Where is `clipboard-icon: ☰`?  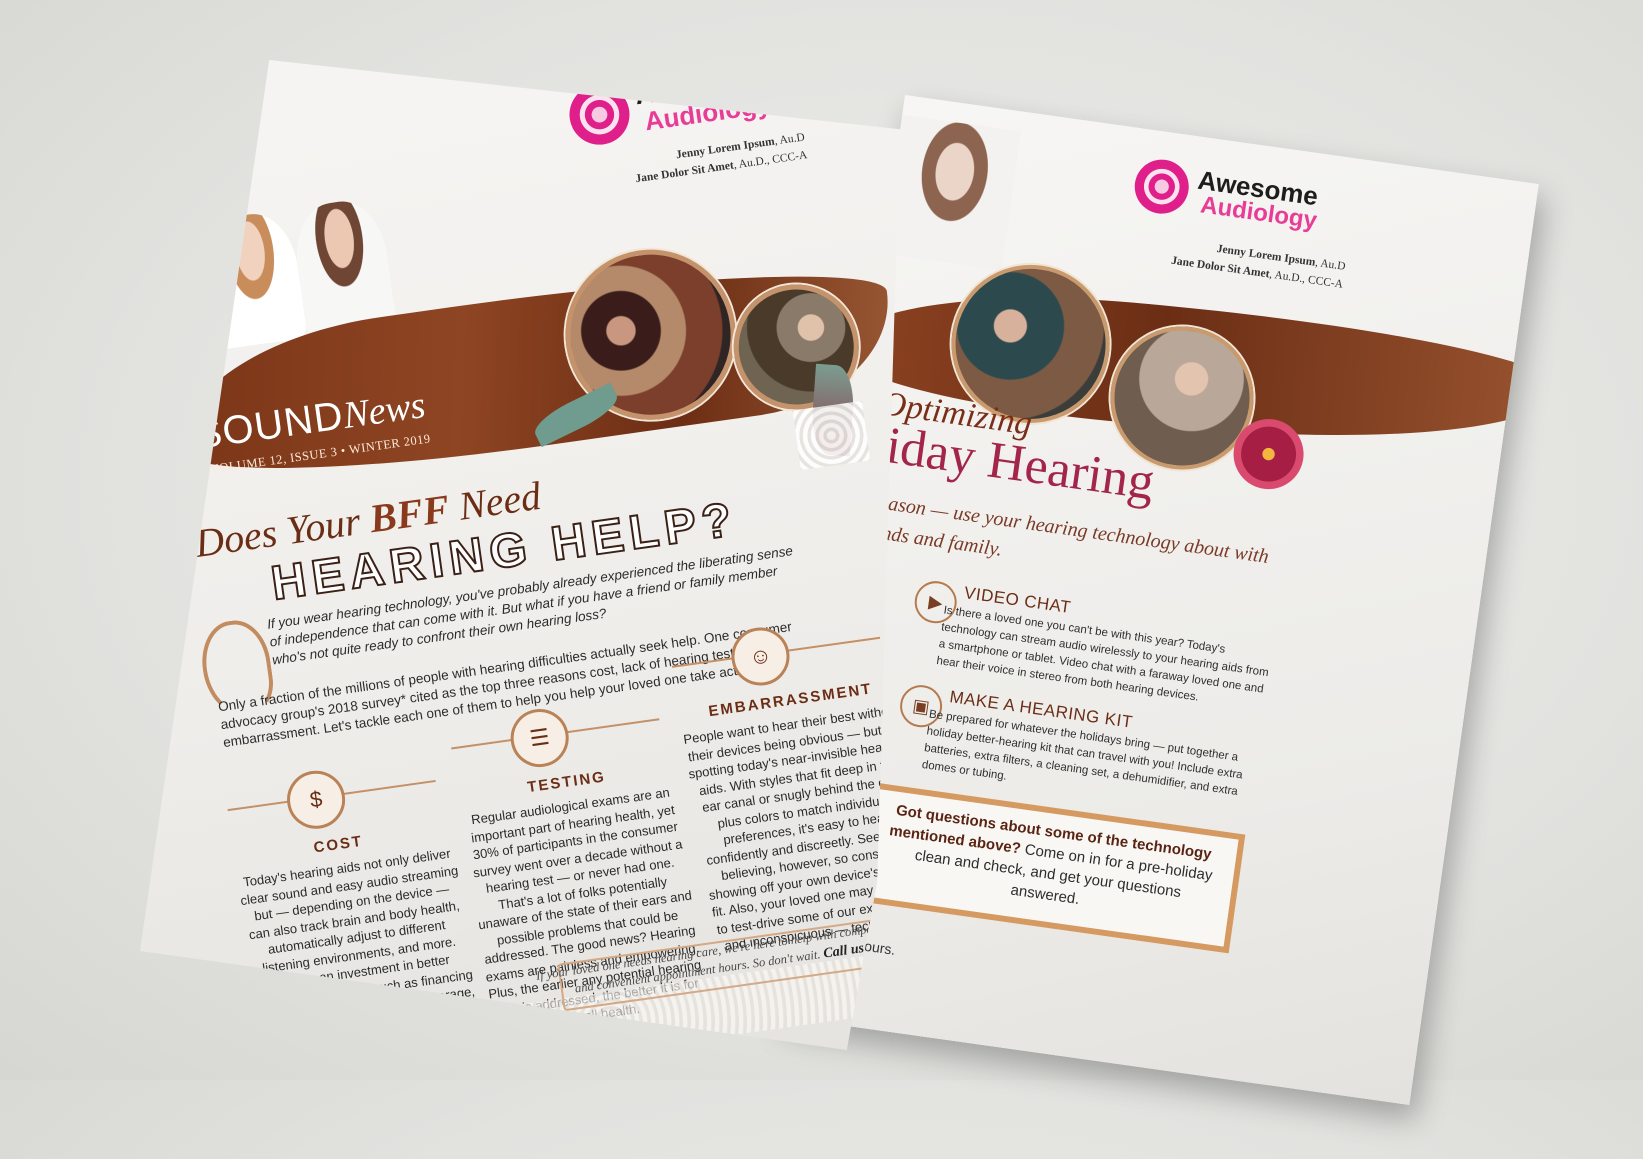 clipboard-icon: ☰ is located at coordinates (539, 738).